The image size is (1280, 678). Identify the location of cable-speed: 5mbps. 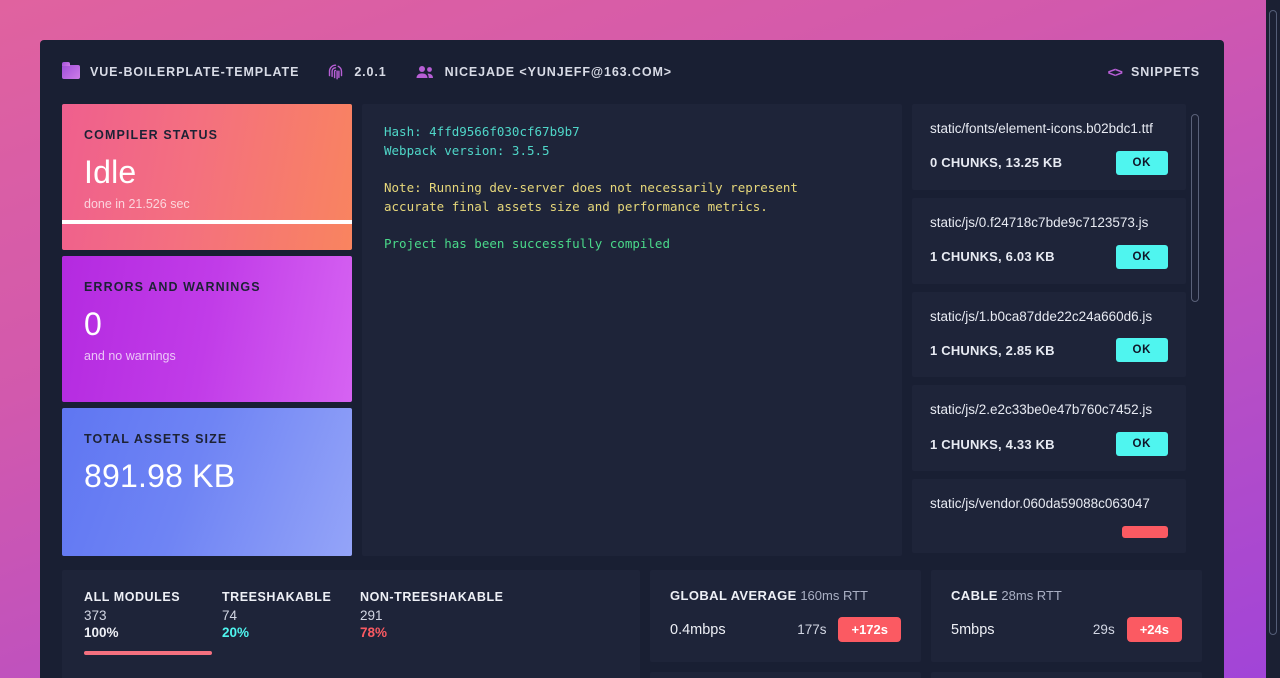
(973, 629).